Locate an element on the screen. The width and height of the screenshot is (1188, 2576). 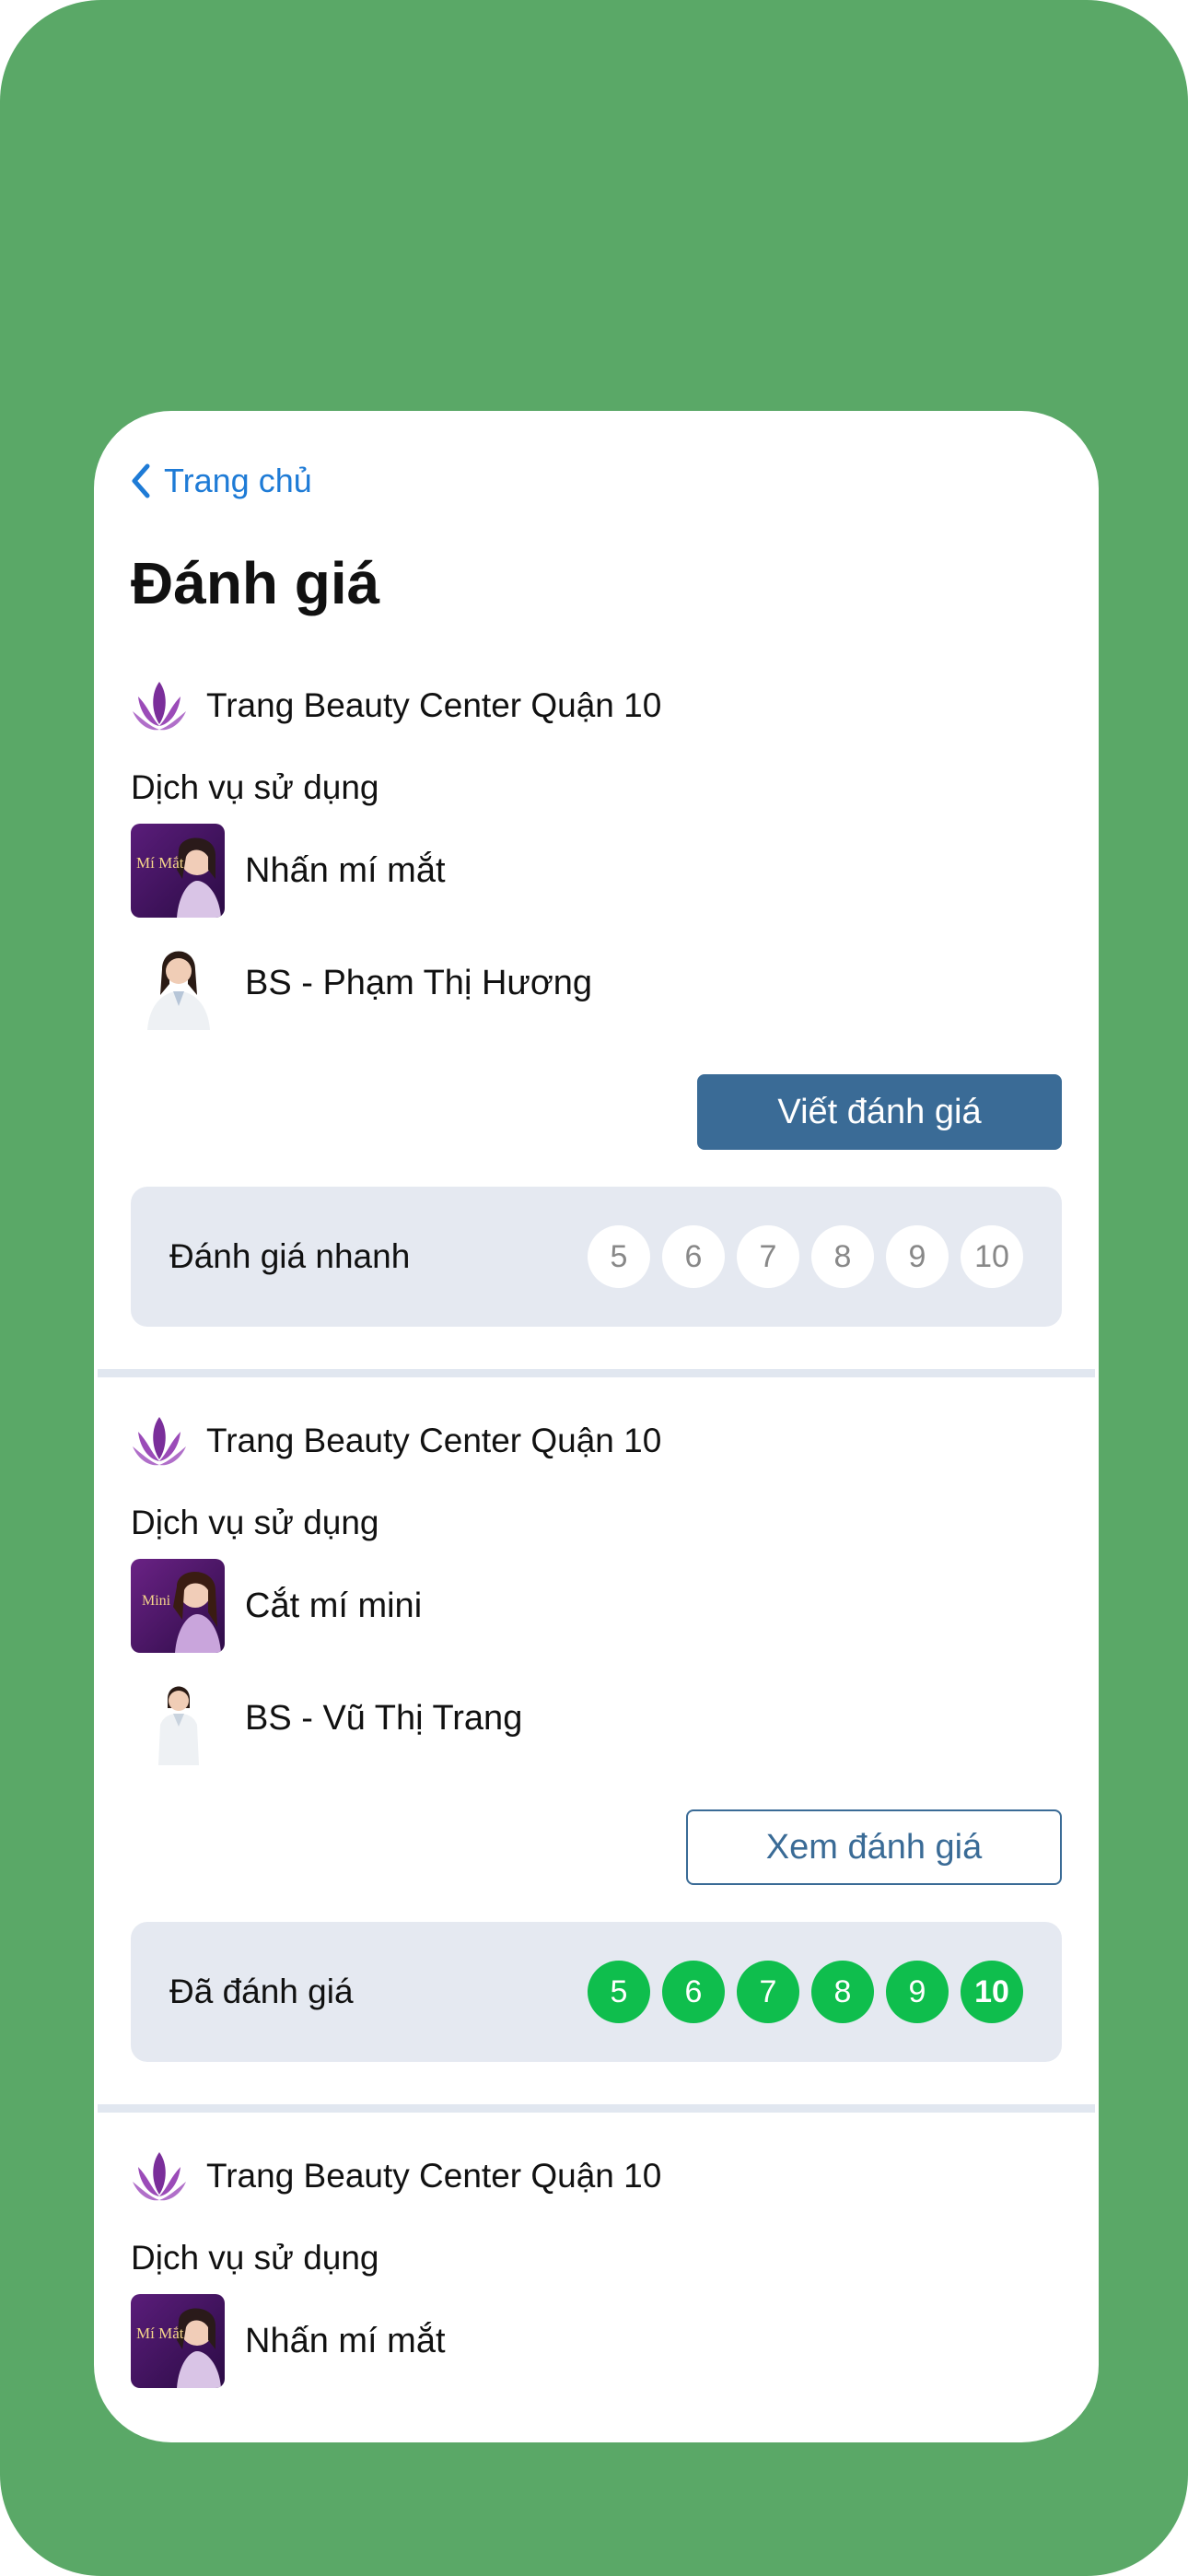
back-label: Trang chủ is located at coordinates (238, 480).